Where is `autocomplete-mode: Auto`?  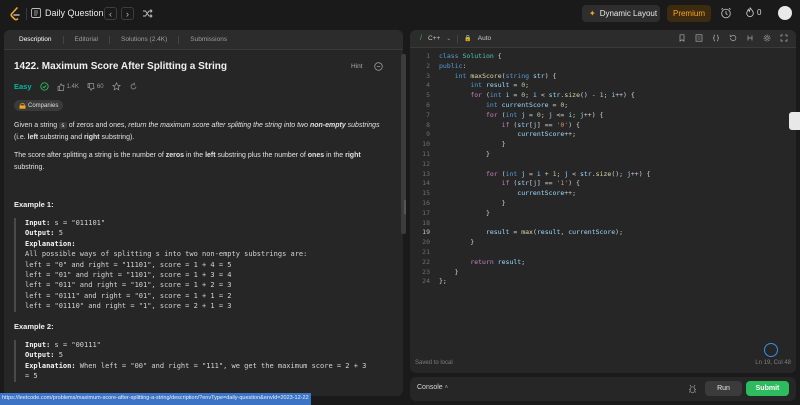
autocomplete-mode: Auto is located at coordinates (484, 38).